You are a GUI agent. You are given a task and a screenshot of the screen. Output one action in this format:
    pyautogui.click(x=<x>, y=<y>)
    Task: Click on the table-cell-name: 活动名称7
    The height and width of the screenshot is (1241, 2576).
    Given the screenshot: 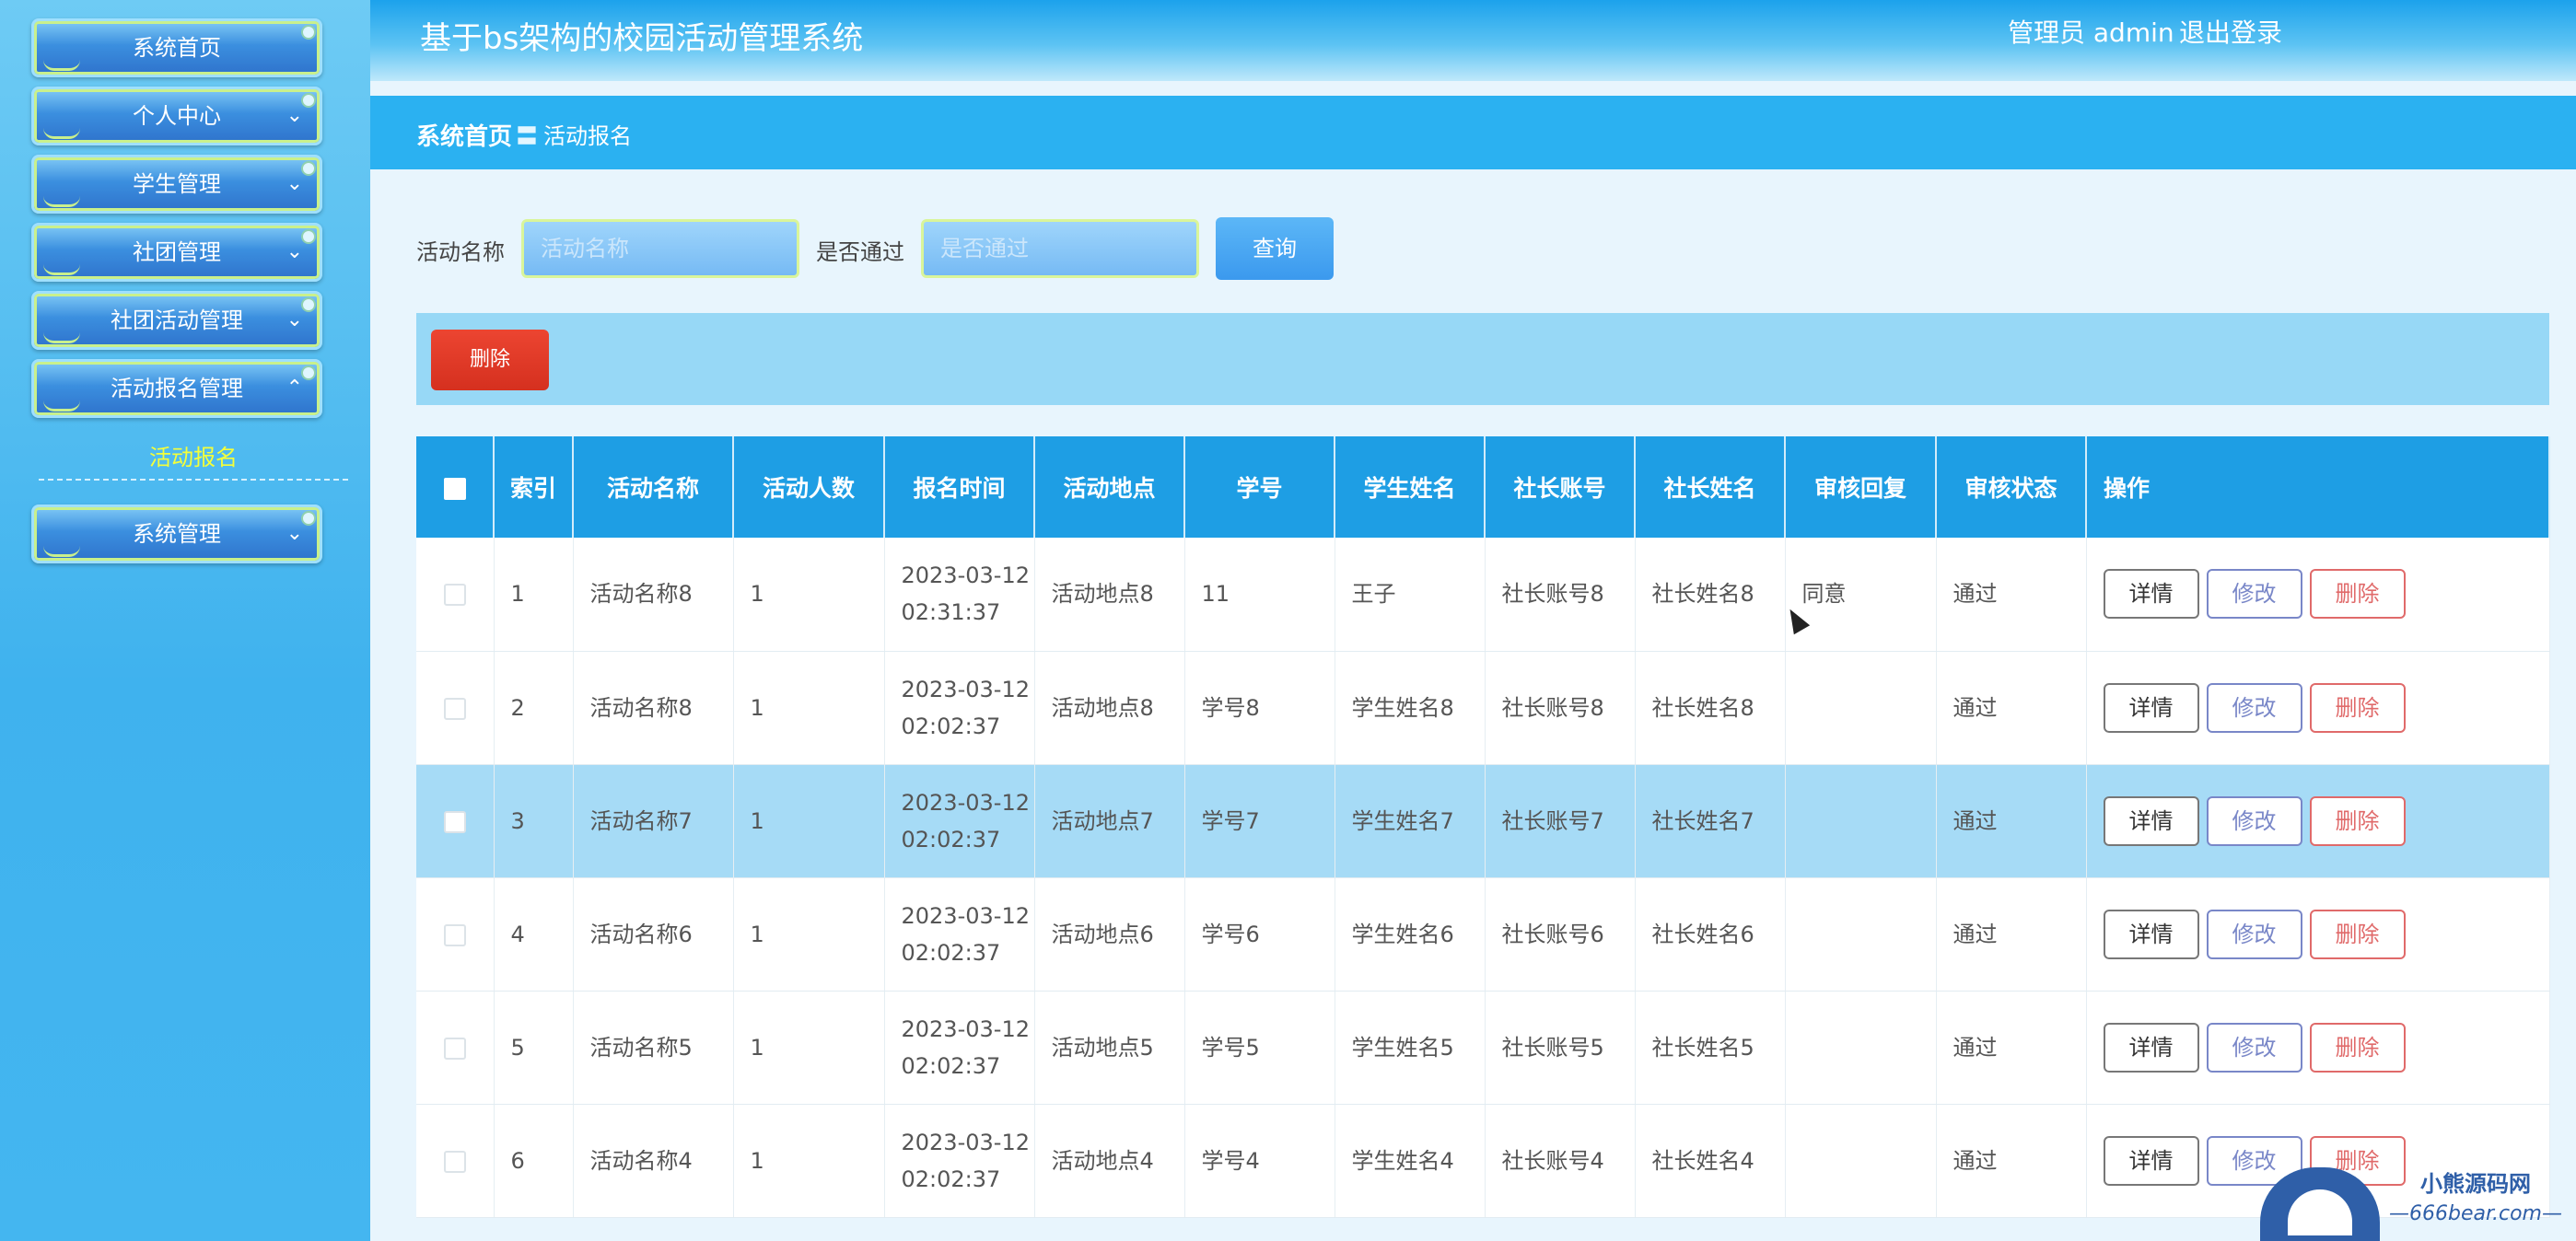 What is the action you would take?
    pyautogui.click(x=653, y=821)
    